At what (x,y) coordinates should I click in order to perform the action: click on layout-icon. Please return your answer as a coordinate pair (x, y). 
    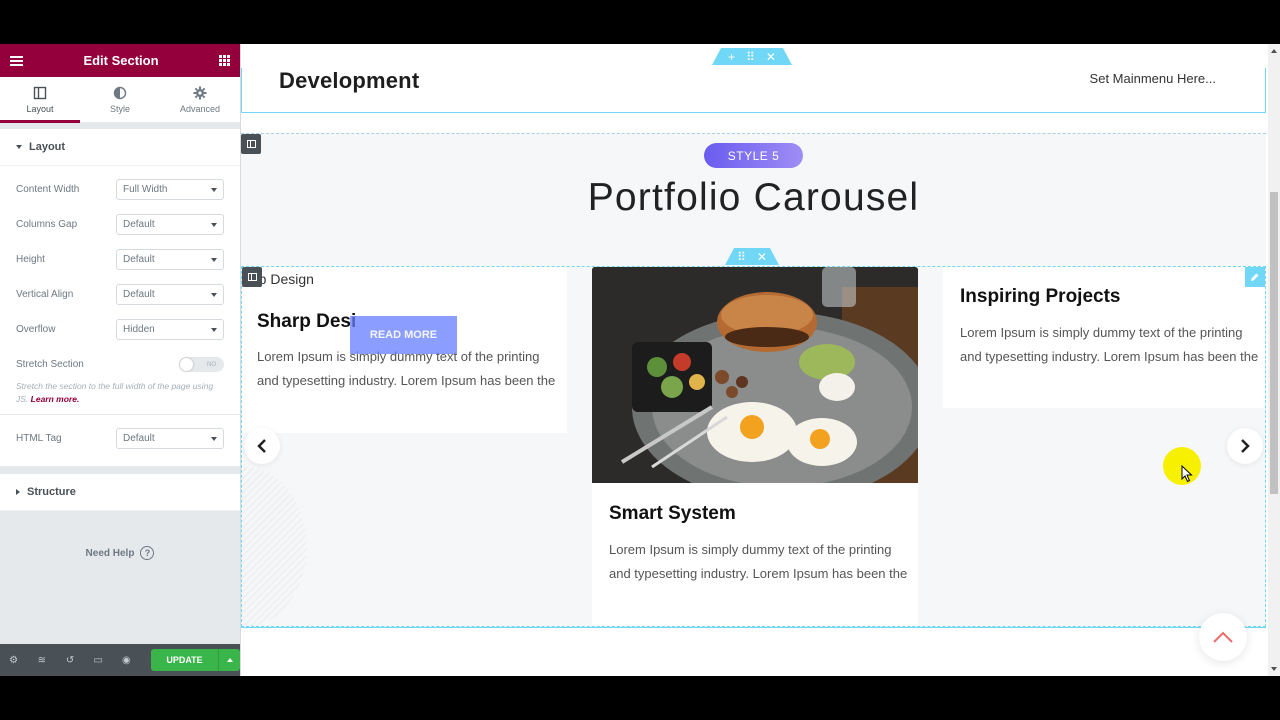
    Looking at the image, I should click on (40, 92).